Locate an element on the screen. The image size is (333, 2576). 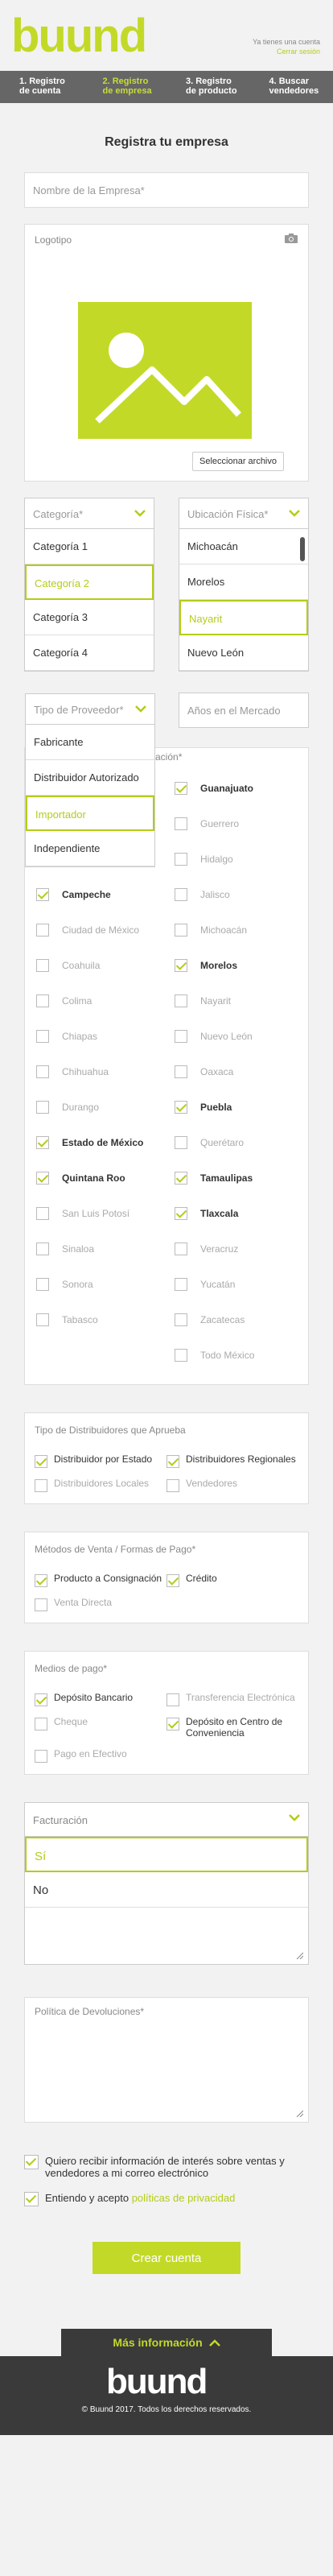
state-option: Durango is located at coordinates (99, 1107).